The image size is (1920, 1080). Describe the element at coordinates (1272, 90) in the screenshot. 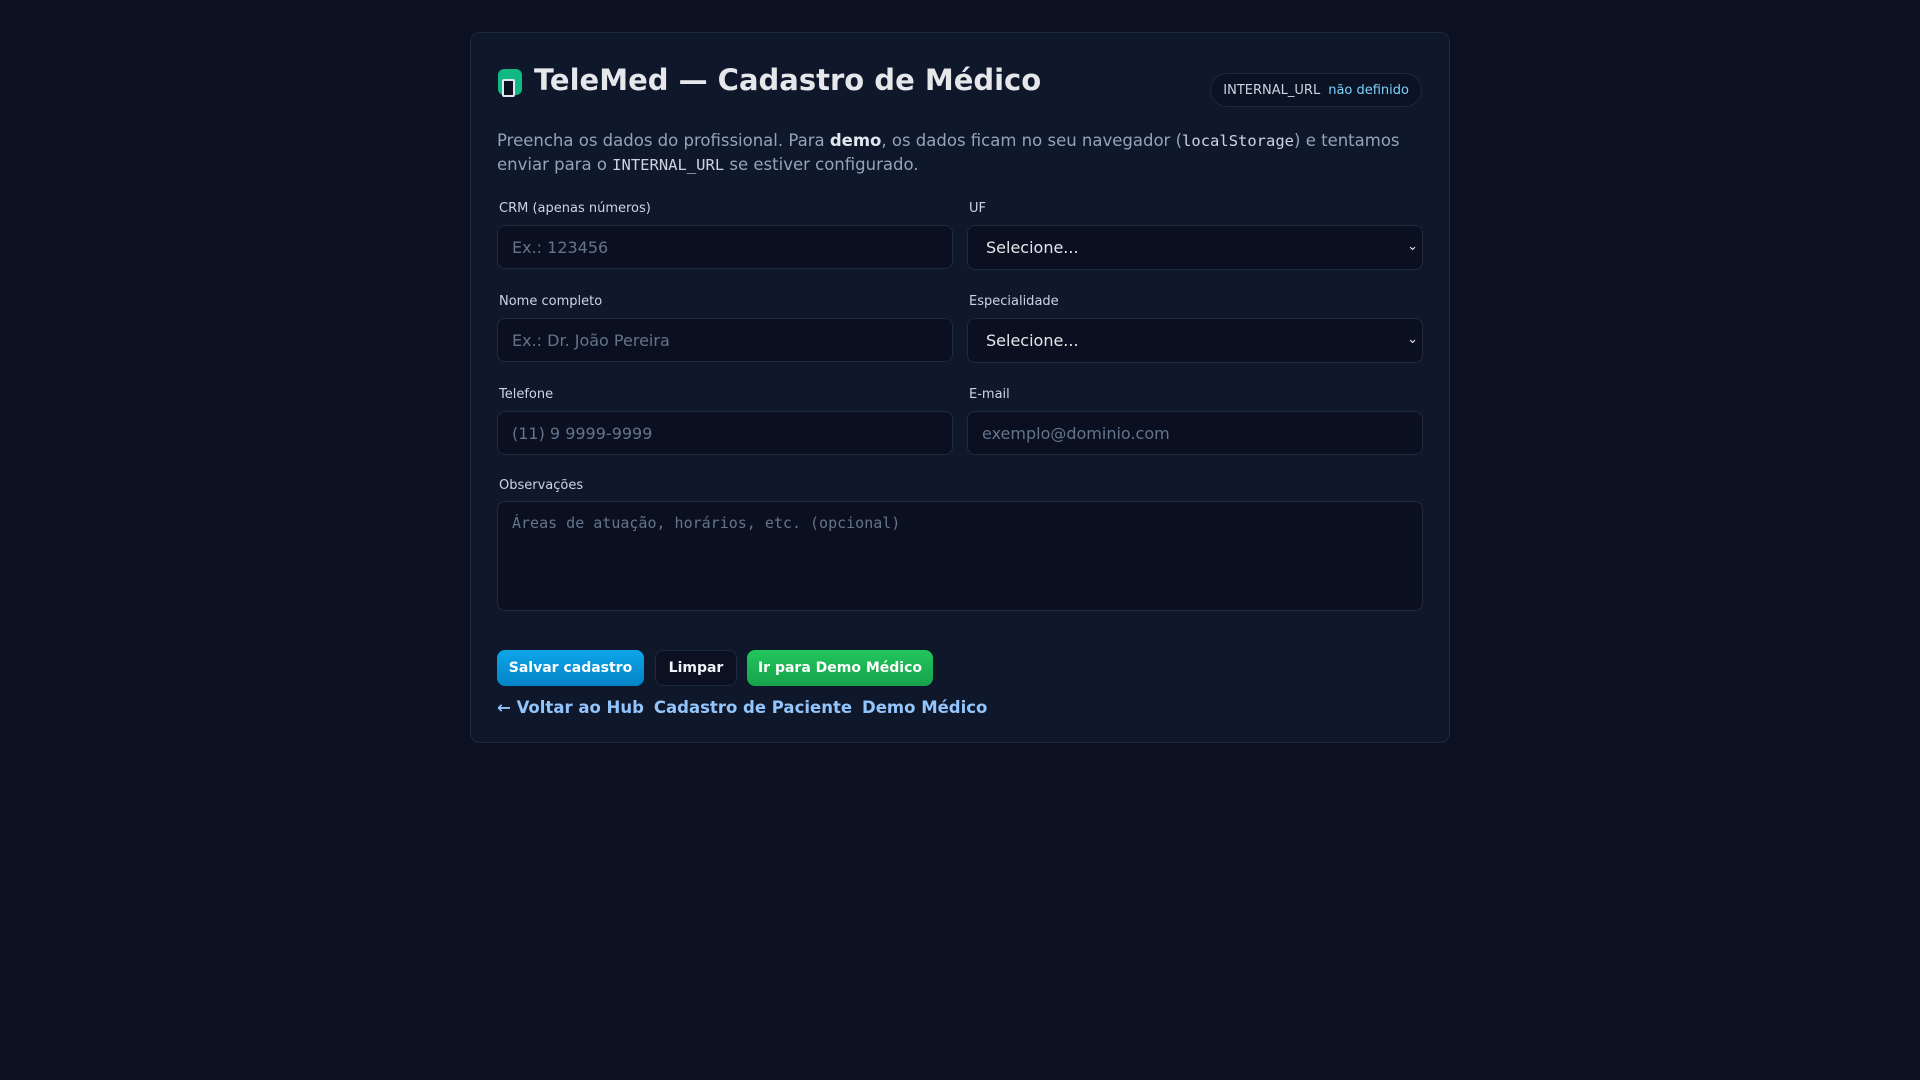

I see `badge-key: INTERNAL_URL` at that location.